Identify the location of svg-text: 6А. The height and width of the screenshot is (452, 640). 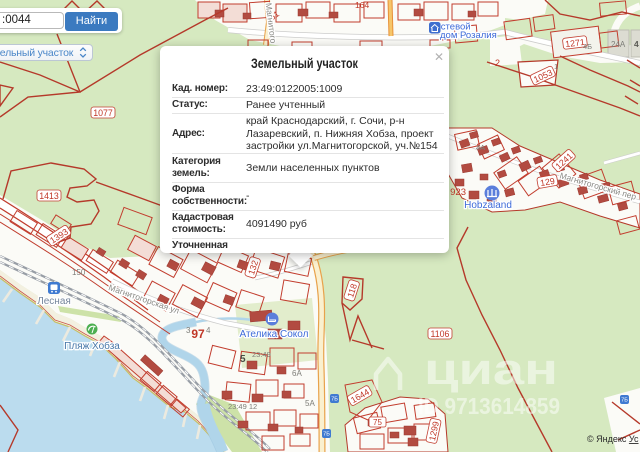
(297, 373).